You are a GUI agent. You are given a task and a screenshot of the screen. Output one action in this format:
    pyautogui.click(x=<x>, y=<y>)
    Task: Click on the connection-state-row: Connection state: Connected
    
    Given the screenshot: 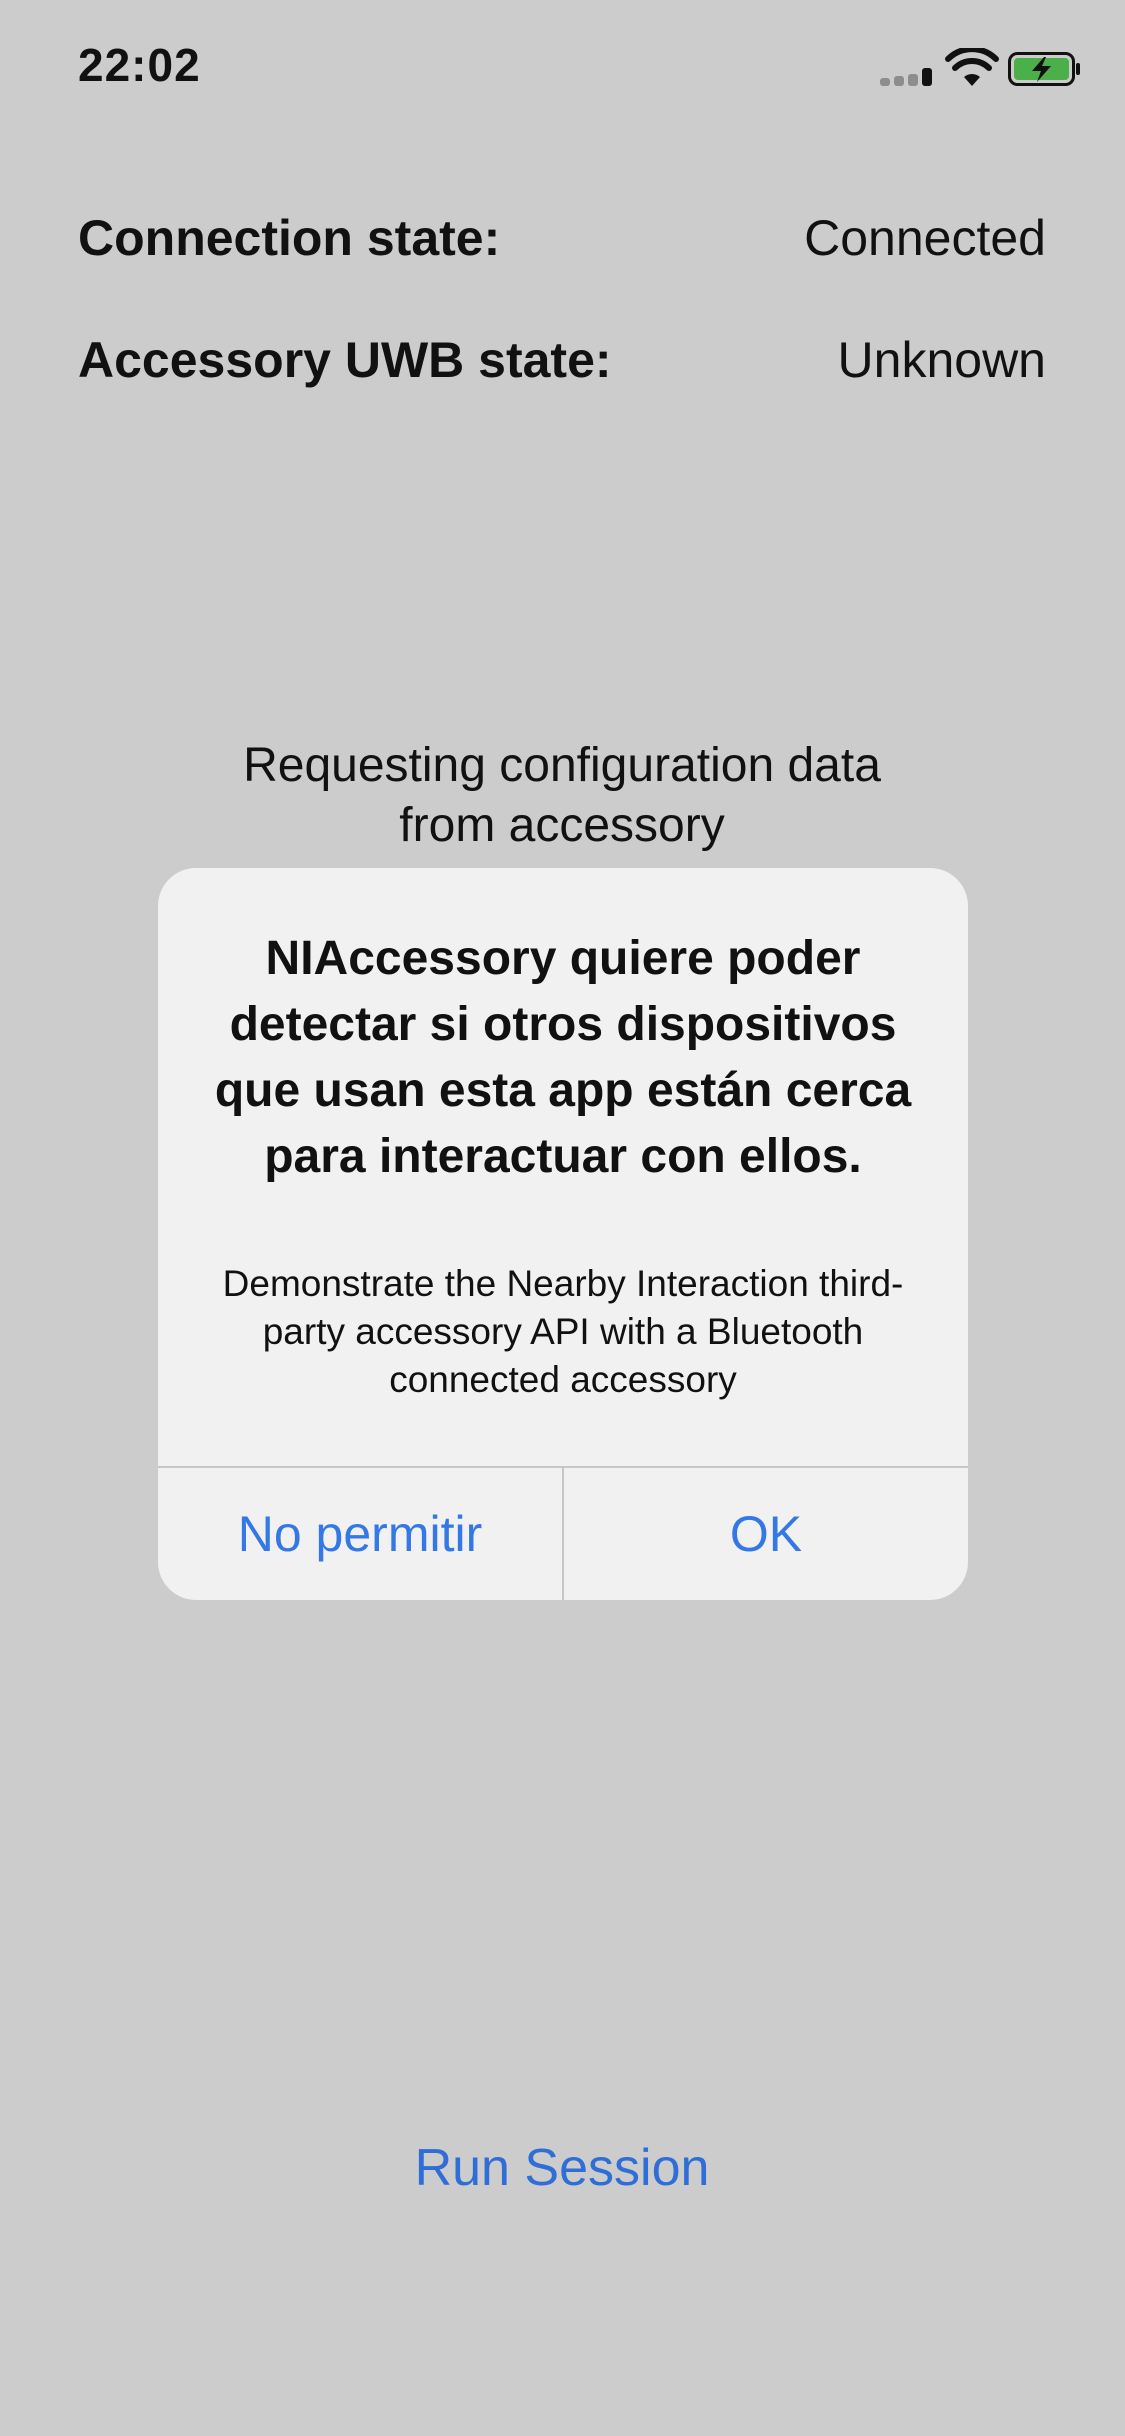 What is the action you would take?
    pyautogui.click(x=562, y=238)
    